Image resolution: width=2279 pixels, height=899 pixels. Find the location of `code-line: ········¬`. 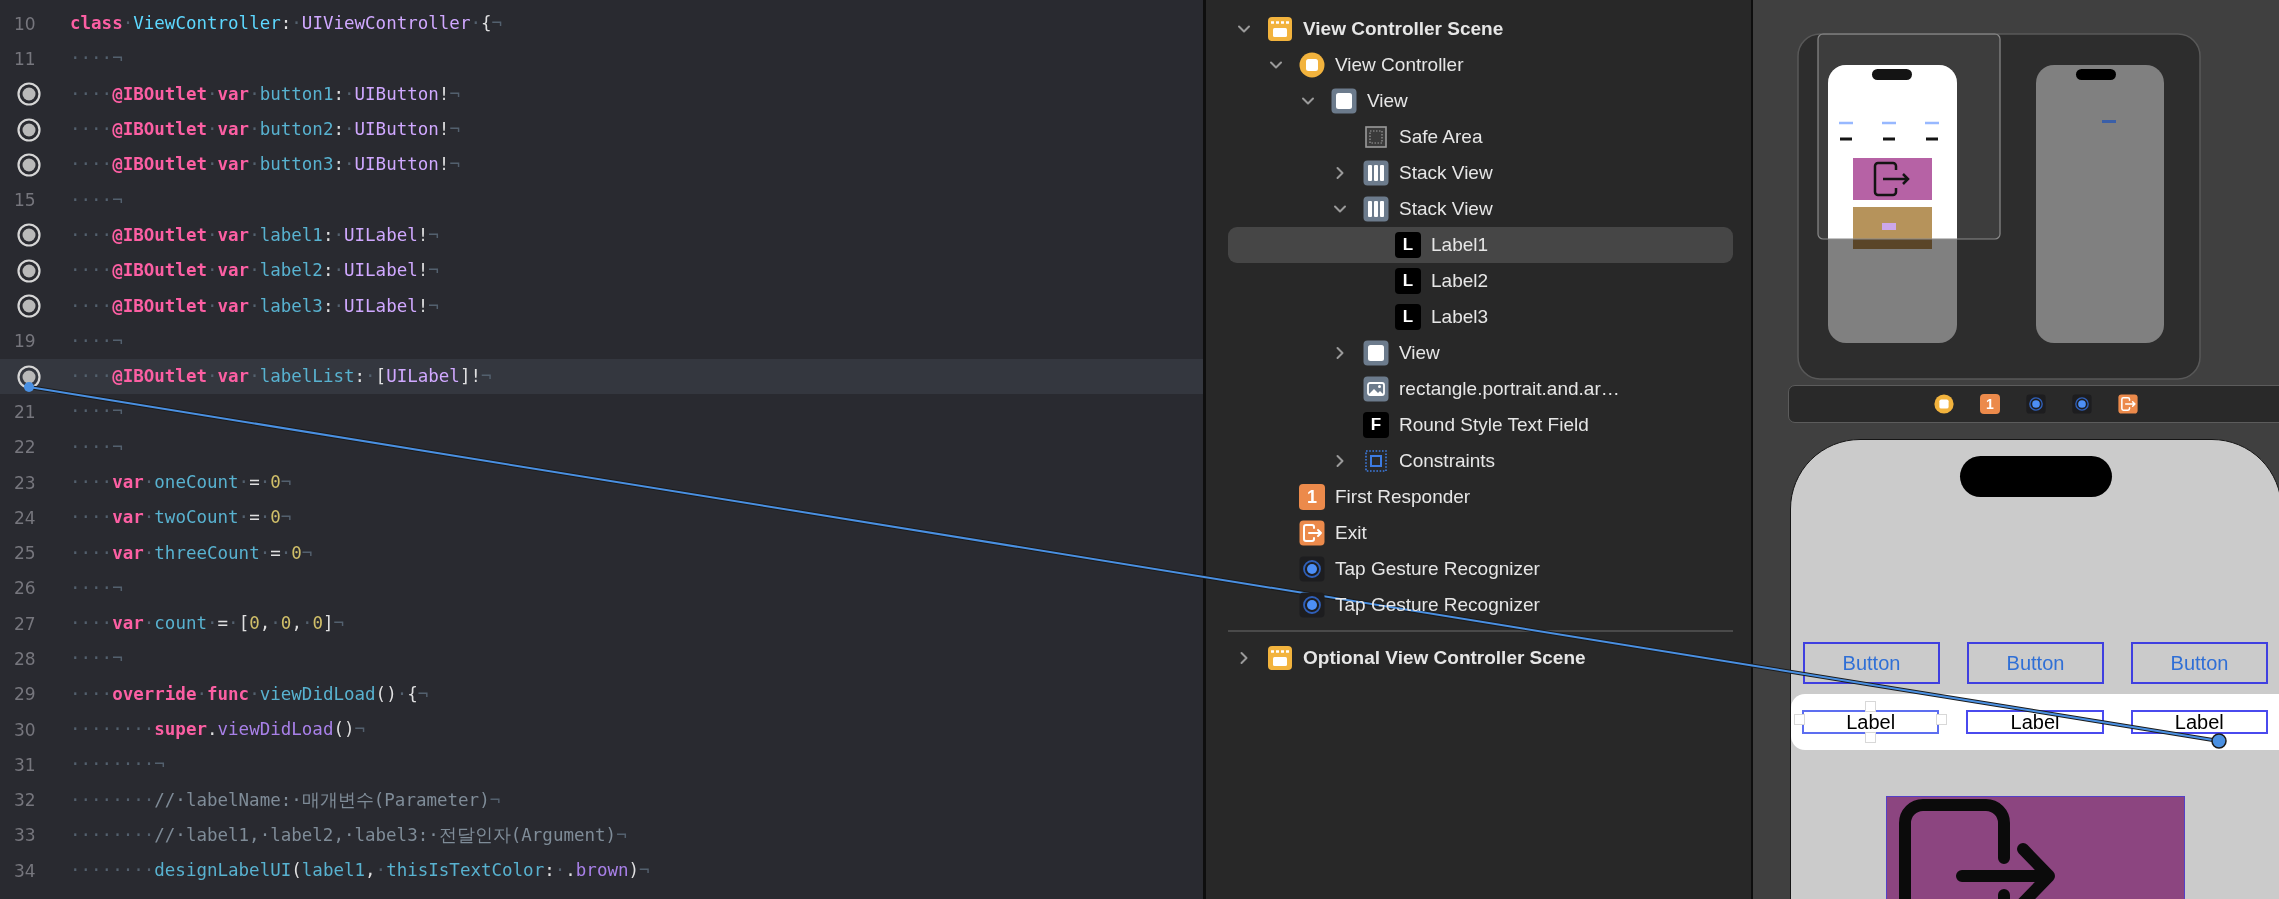

code-line: ········¬ is located at coordinates (117, 765).